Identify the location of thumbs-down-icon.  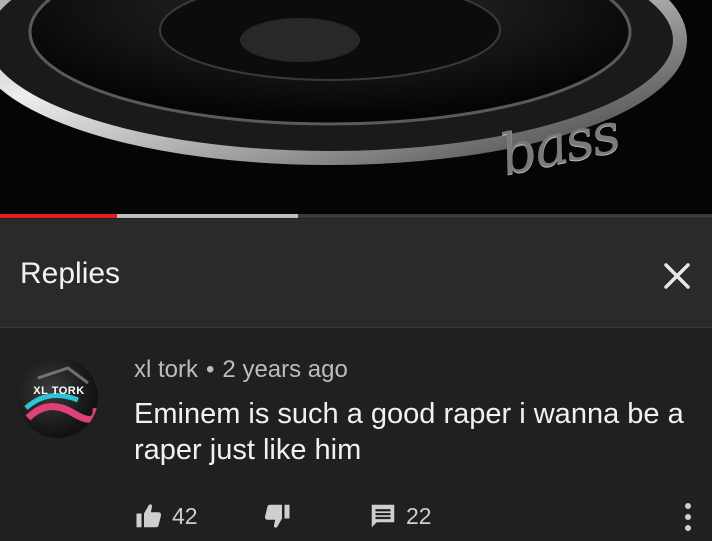
(277, 516).